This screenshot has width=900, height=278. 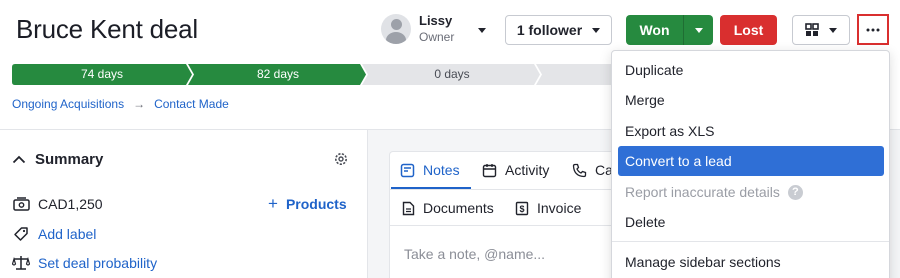 What do you see at coordinates (506, 254) in the screenshot?
I see `note-input` at bounding box center [506, 254].